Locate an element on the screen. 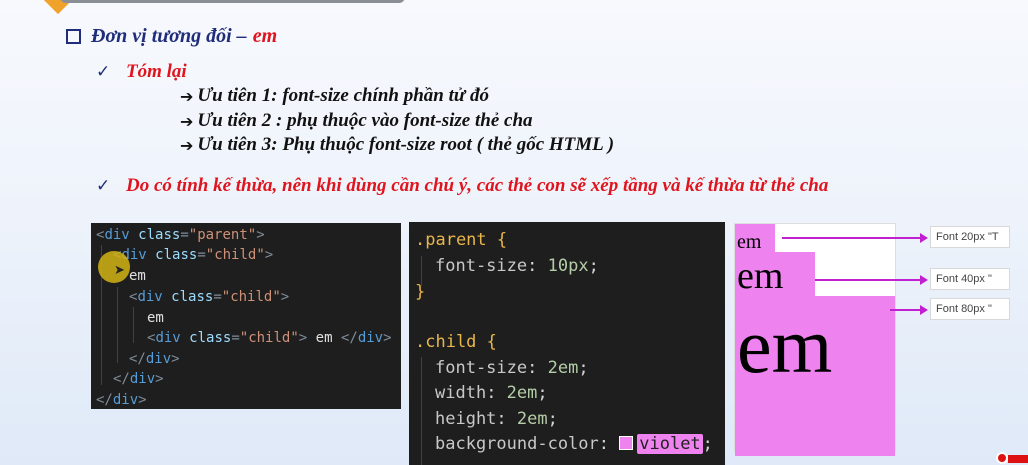 This screenshot has width=1028, height=465. code-line-6: <div class="child"> em </div> is located at coordinates (269, 338).